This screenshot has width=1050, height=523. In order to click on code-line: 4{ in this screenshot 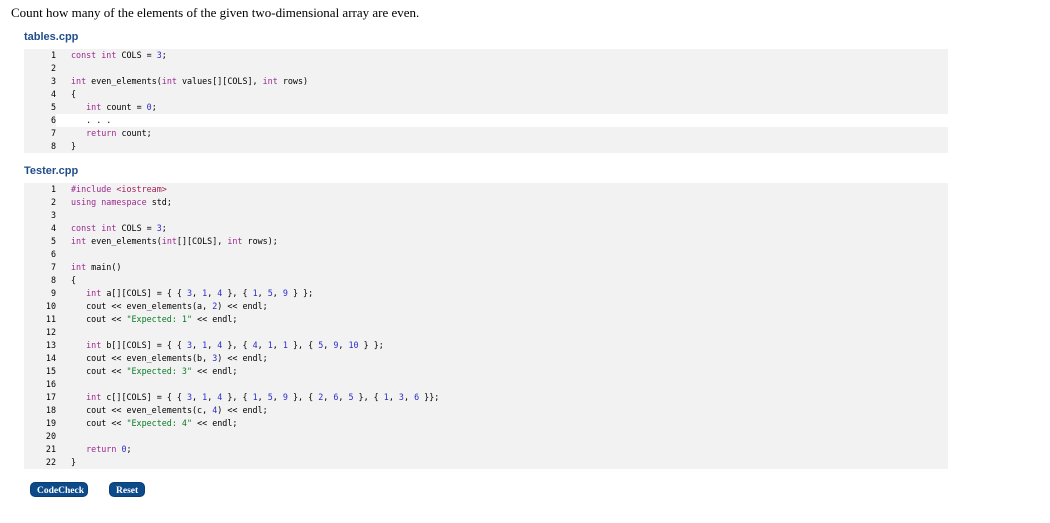, I will do `click(486, 94)`.